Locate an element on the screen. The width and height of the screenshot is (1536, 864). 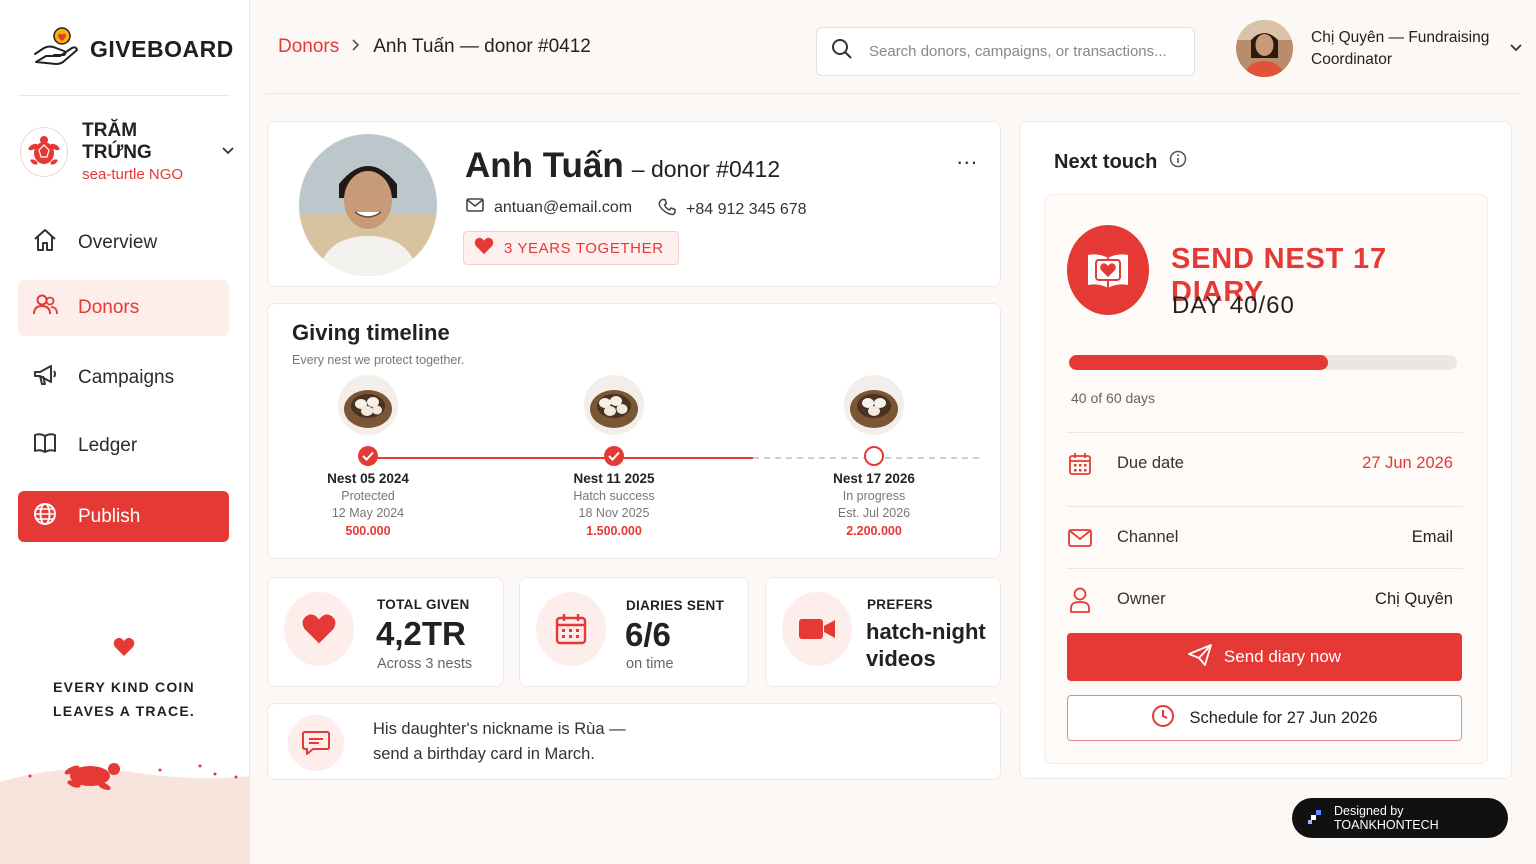
book-icon is located at coordinates (45, 446).